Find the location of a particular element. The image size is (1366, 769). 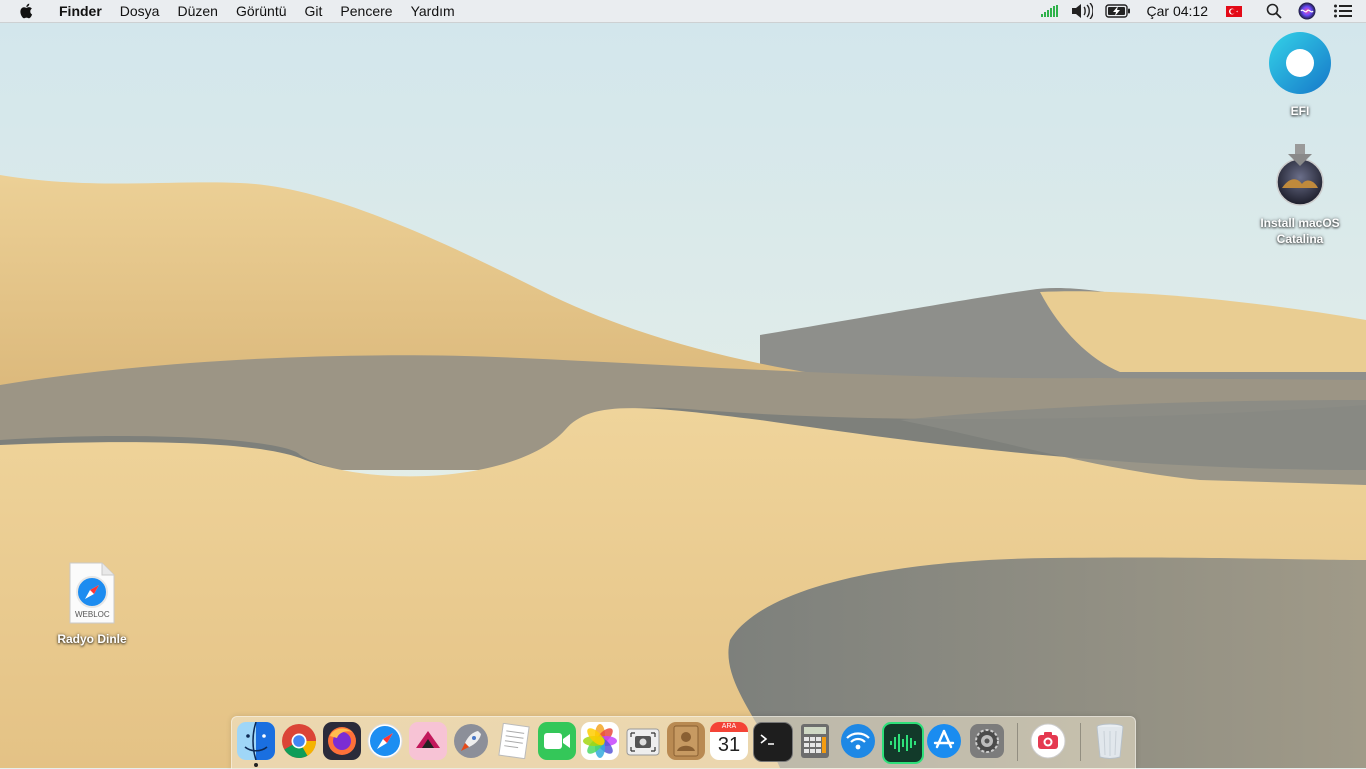

dock-photos-icon is located at coordinates (600, 741).